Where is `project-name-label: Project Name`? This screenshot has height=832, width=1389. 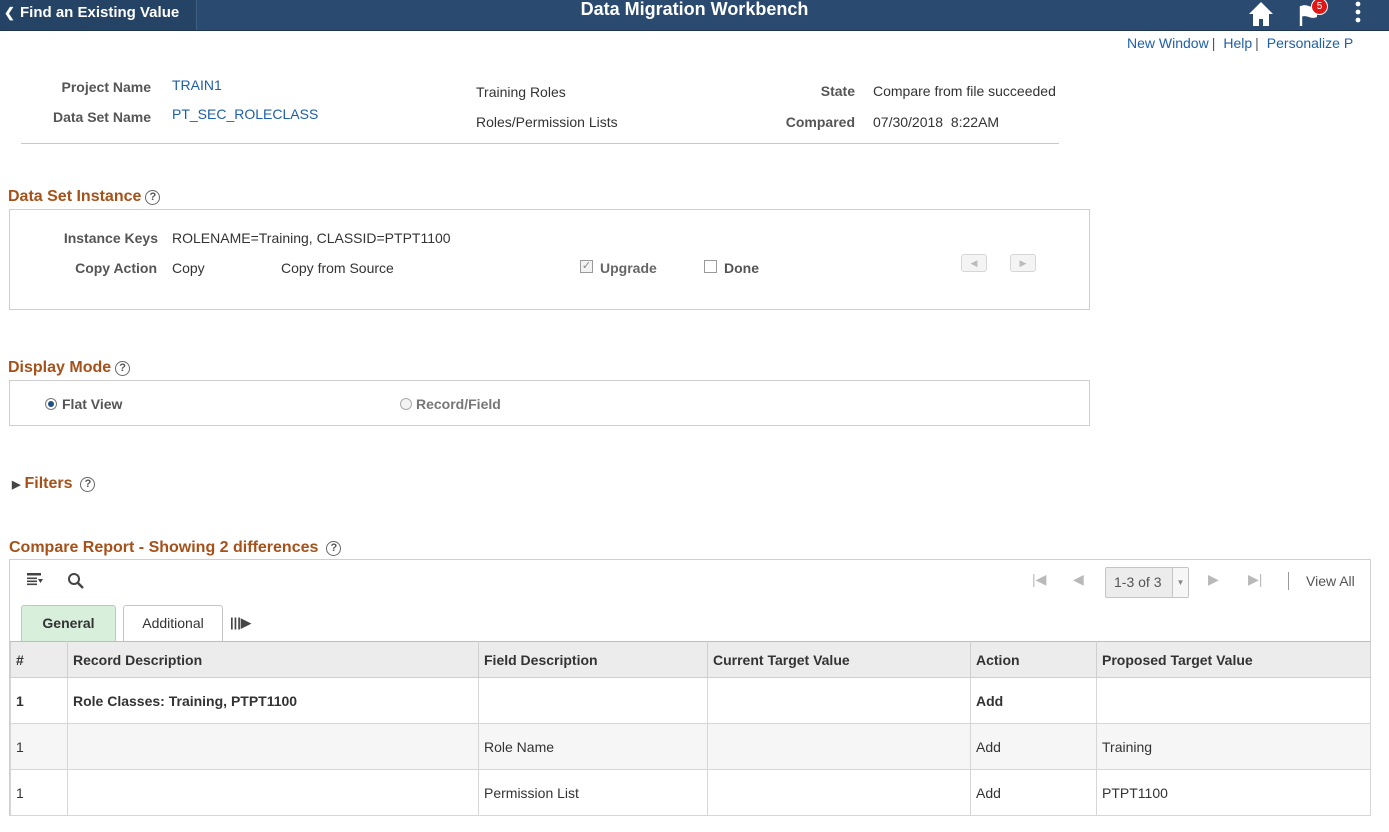 project-name-label: Project Name is located at coordinates (106, 87).